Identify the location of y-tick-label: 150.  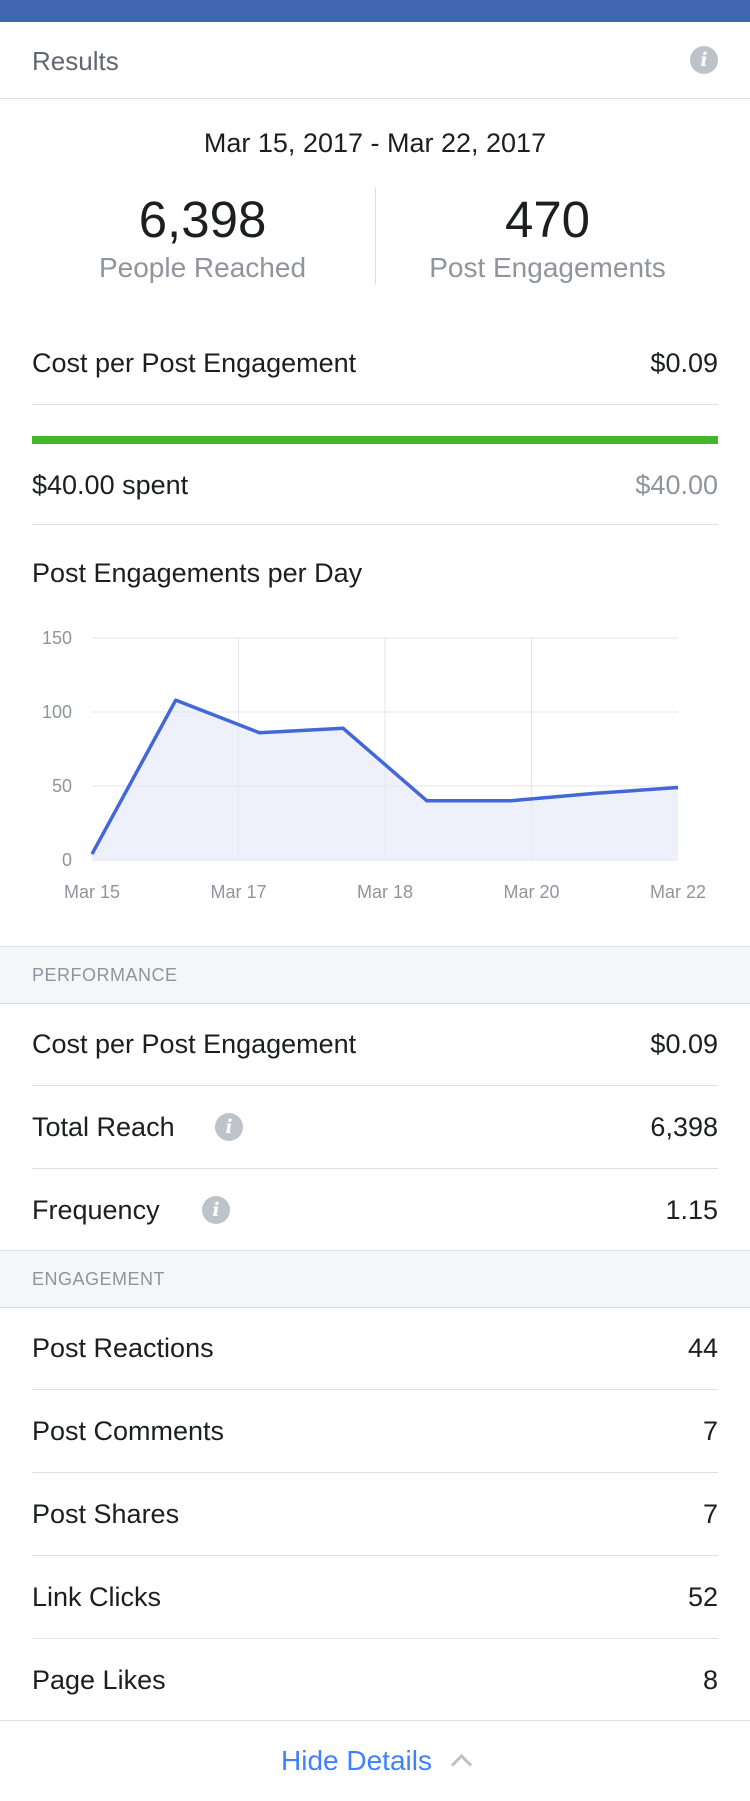
(57, 638).